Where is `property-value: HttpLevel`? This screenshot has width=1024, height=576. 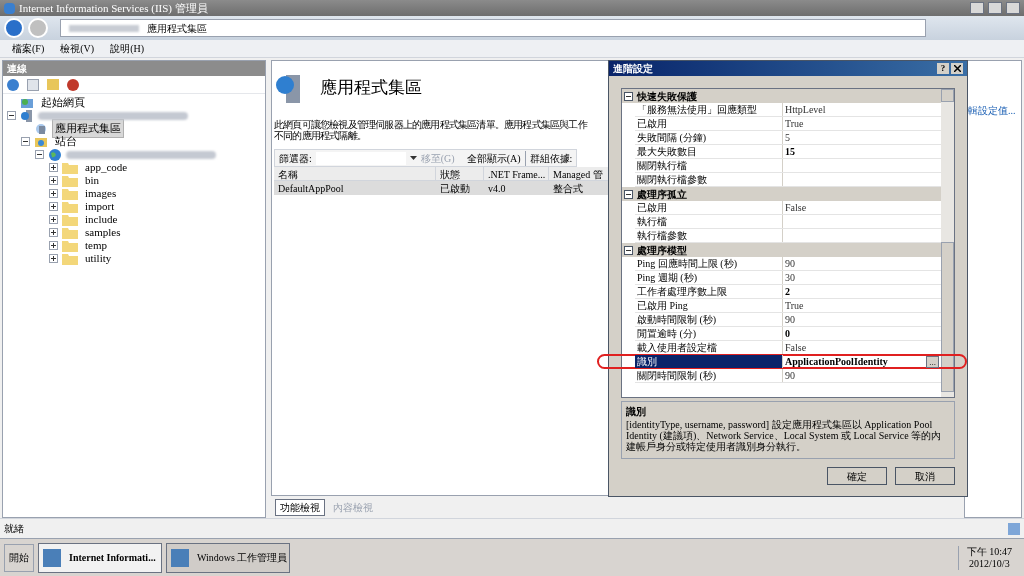 property-value: HttpLevel is located at coordinates (805, 109).